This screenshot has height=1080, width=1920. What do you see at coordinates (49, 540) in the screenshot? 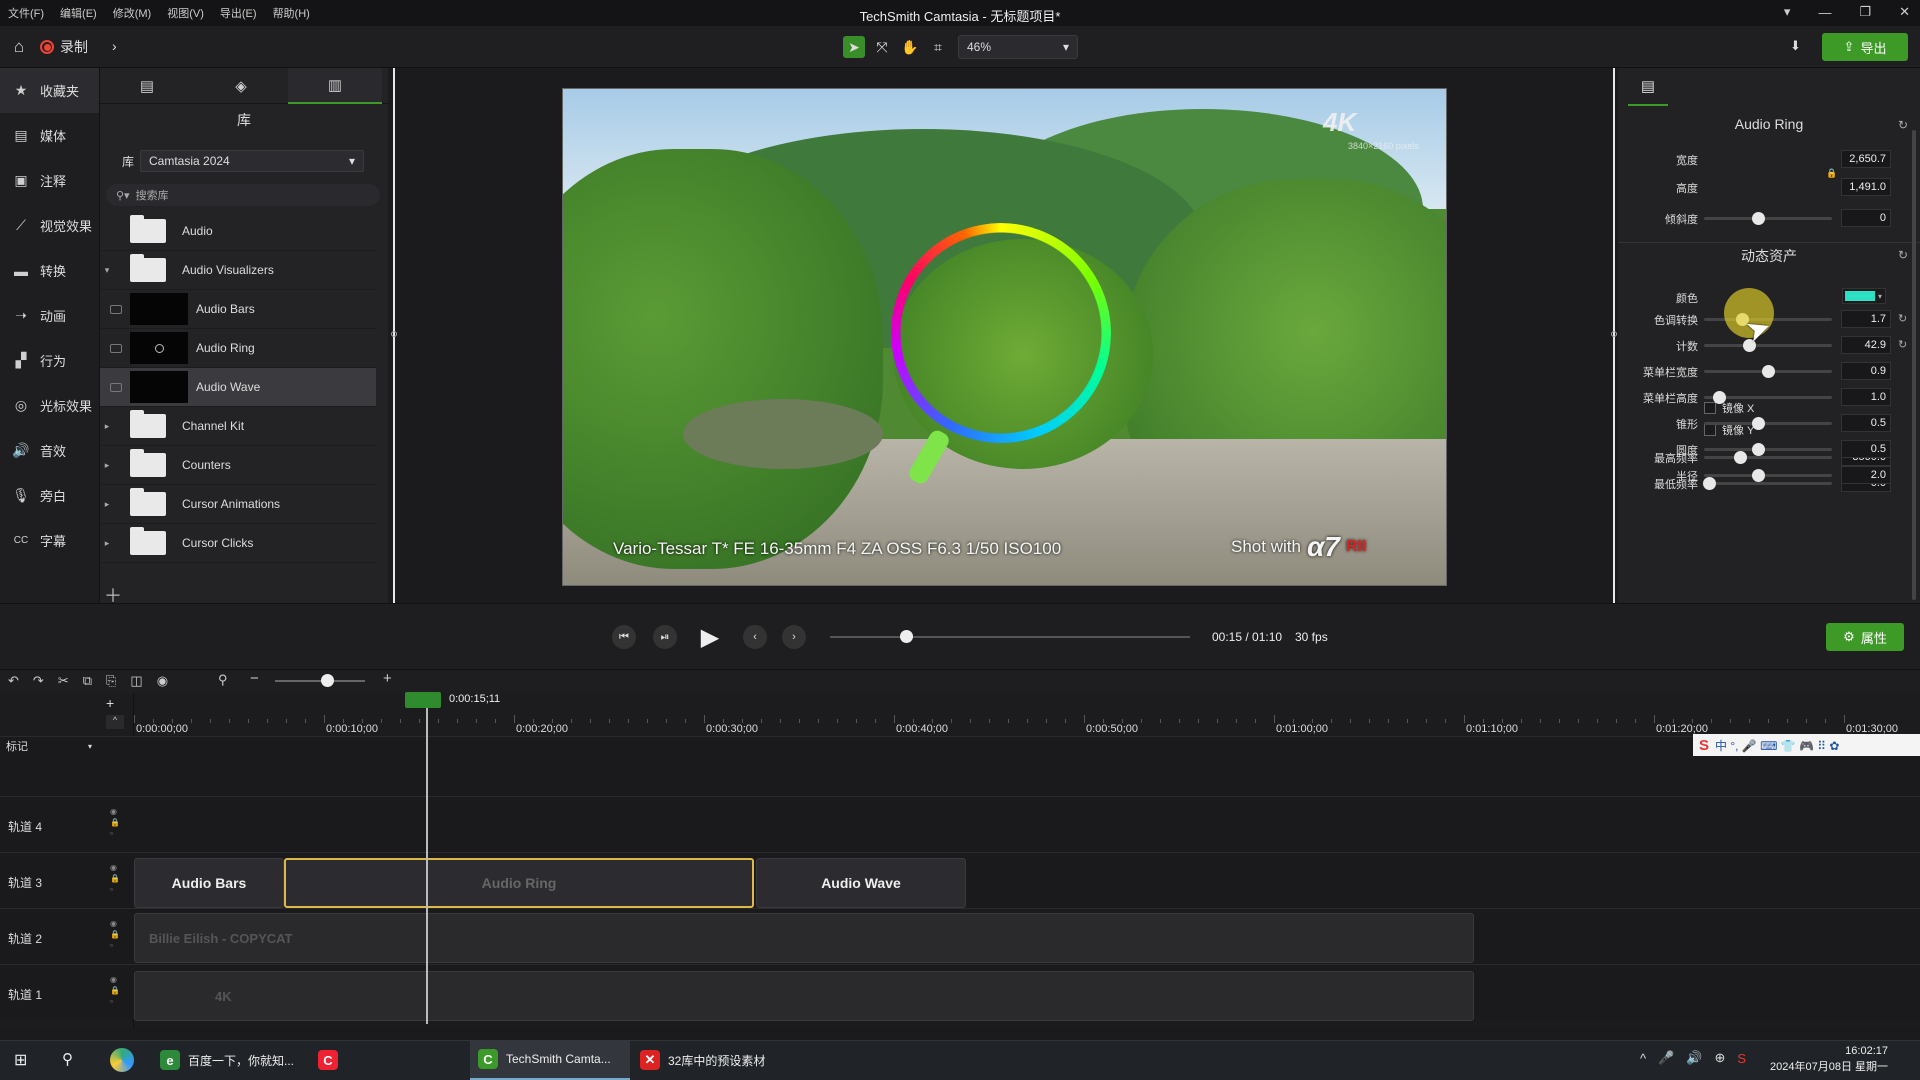
I see `nav-item-10: CC 字幕` at bounding box center [49, 540].